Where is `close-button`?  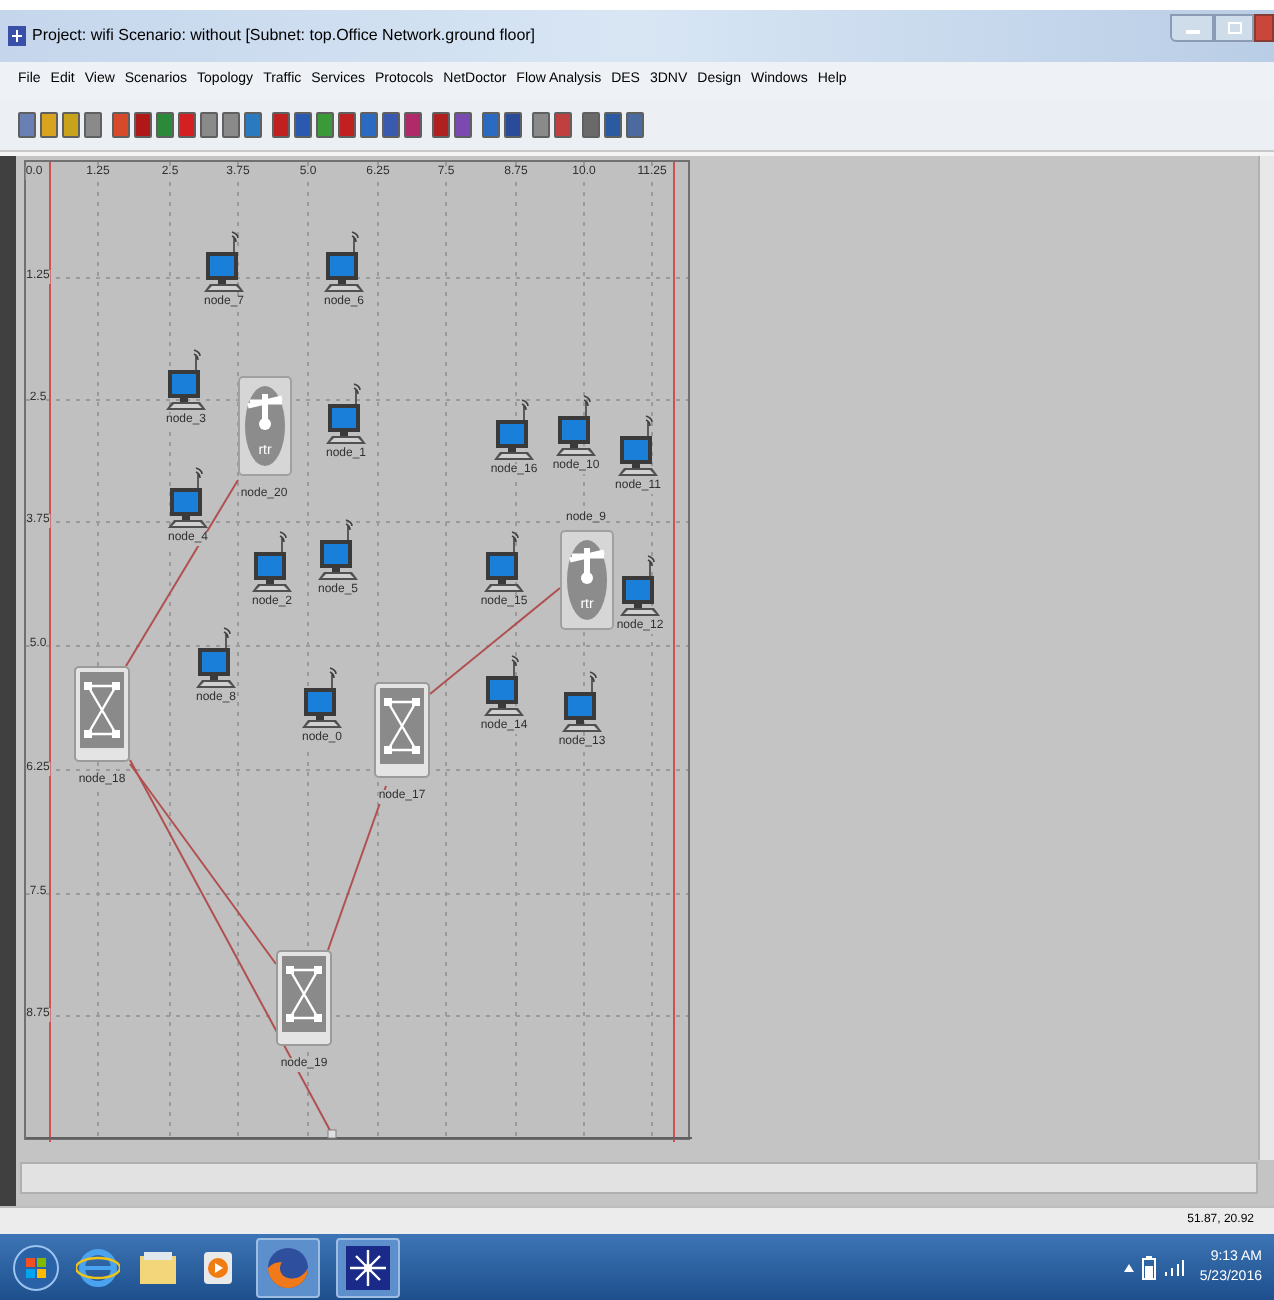 close-button is located at coordinates (1264, 28).